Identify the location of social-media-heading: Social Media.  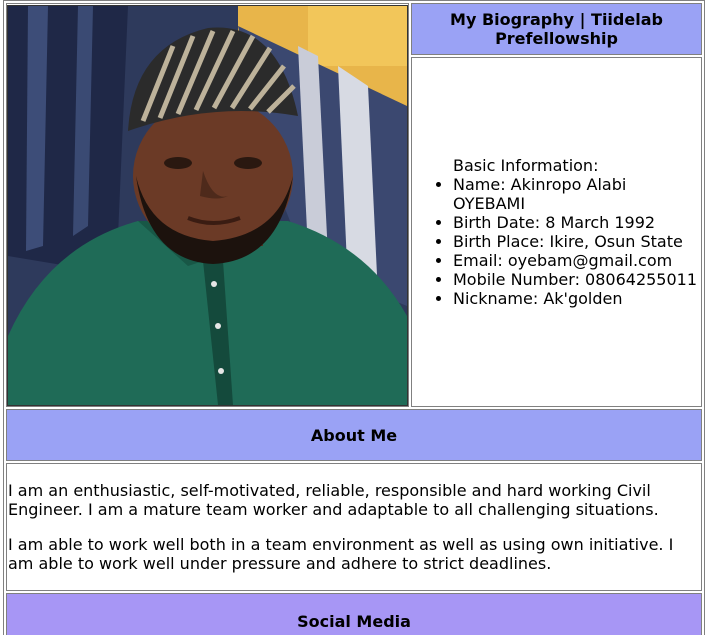
(354, 614).